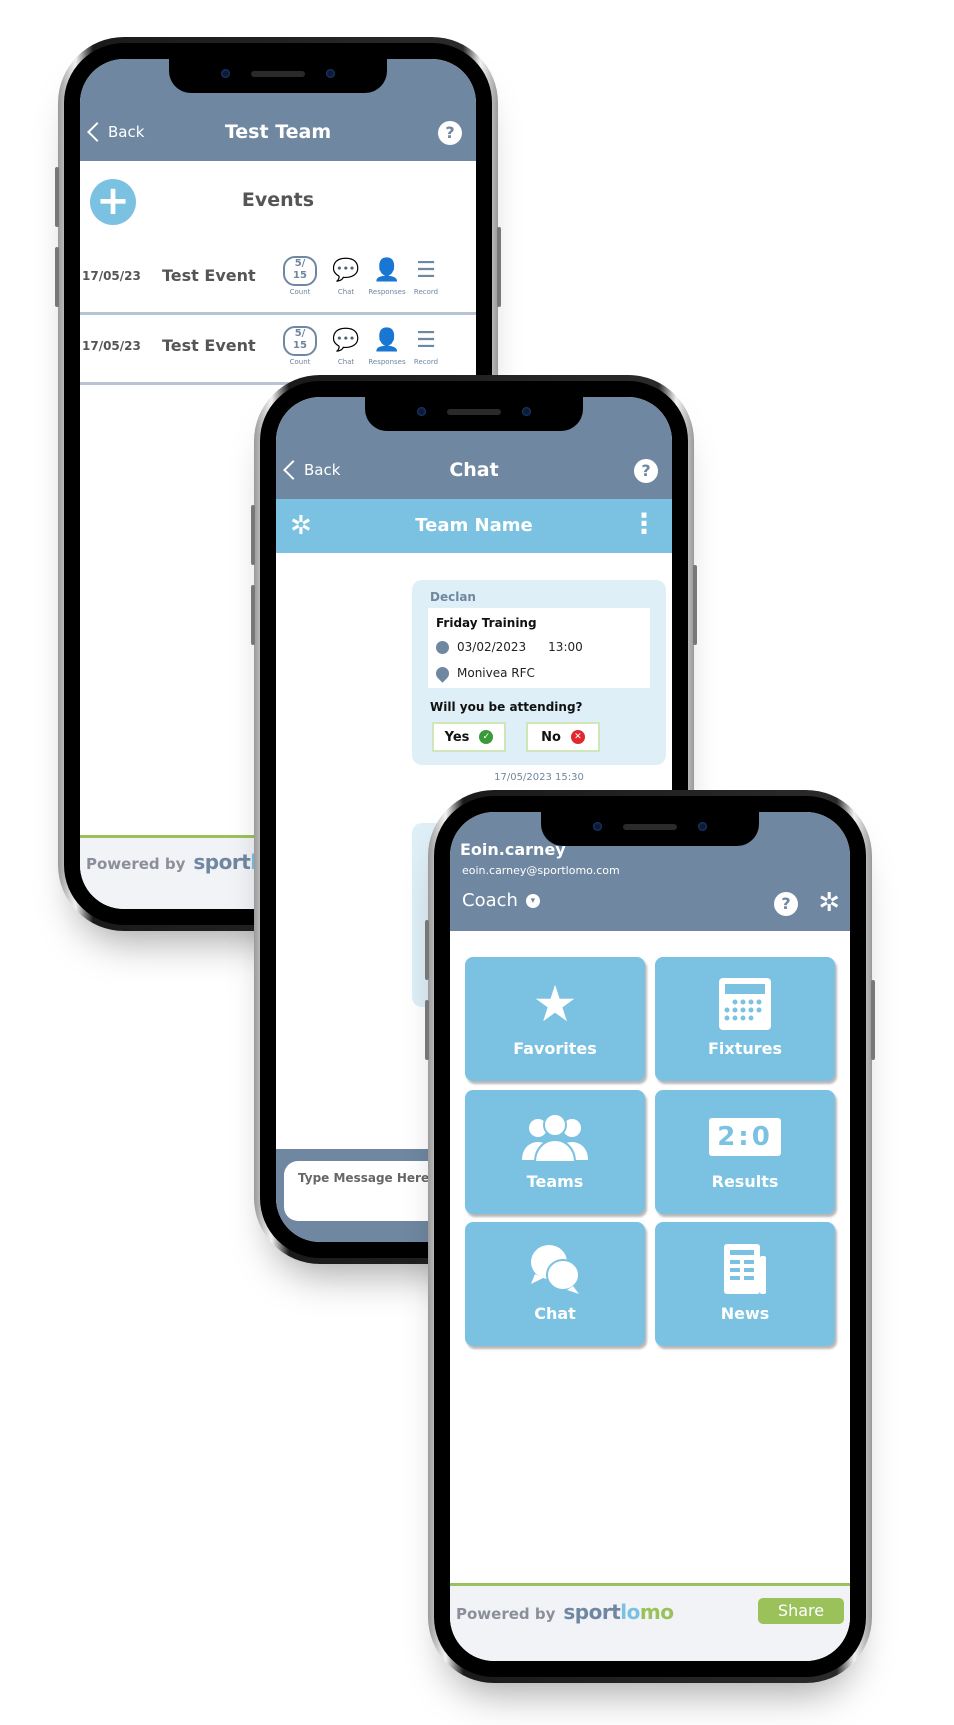 The width and height of the screenshot is (954, 1725). Describe the element at coordinates (745, 1019) in the screenshot. I see `tile-fixtures: Fixtures` at that location.